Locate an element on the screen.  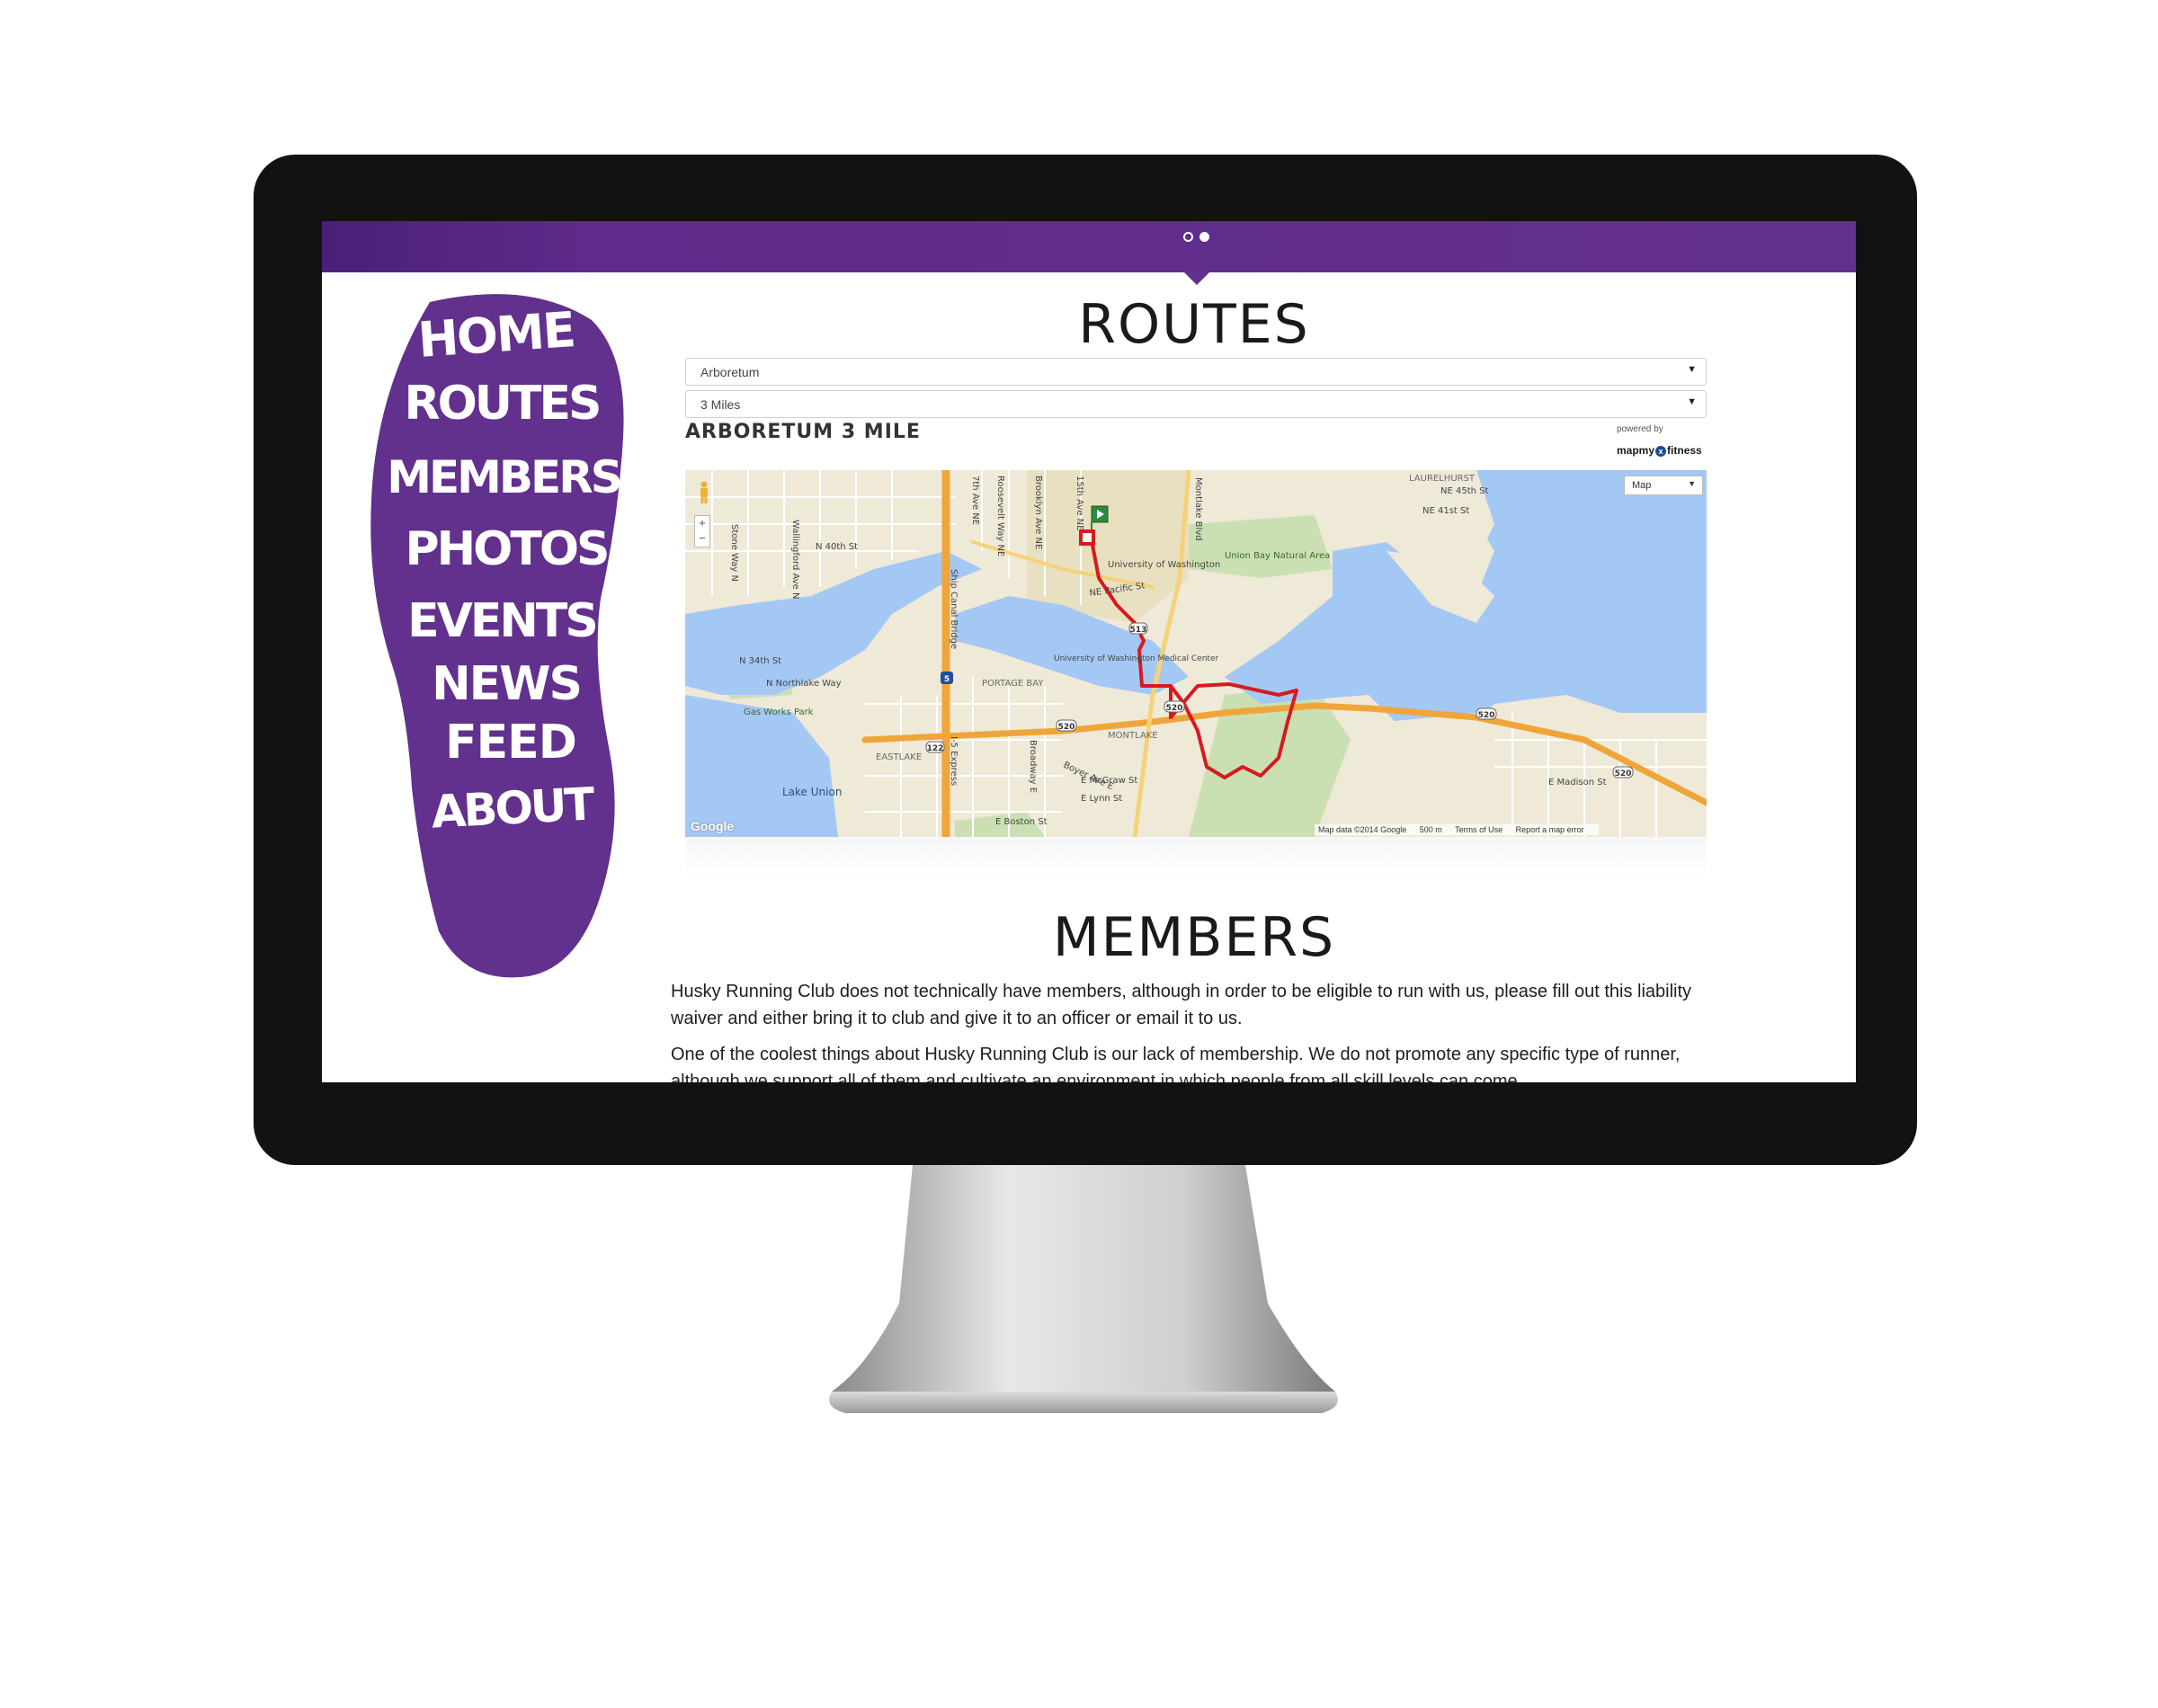
nav-item-events: EVENTS is located at coordinates (503, 621).